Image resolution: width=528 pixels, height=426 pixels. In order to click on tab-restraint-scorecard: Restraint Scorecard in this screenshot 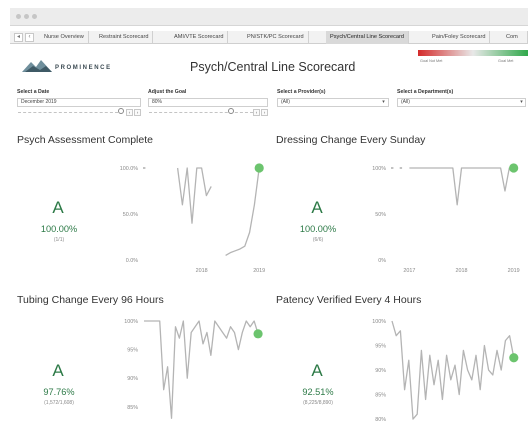, I will do `click(124, 37)`.